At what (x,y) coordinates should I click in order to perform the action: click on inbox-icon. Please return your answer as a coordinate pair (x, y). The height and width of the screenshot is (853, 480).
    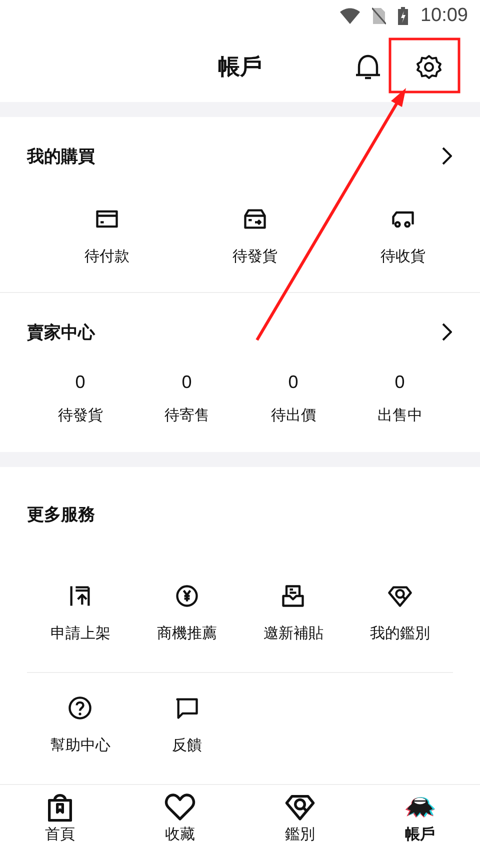
    Looking at the image, I should click on (293, 596).